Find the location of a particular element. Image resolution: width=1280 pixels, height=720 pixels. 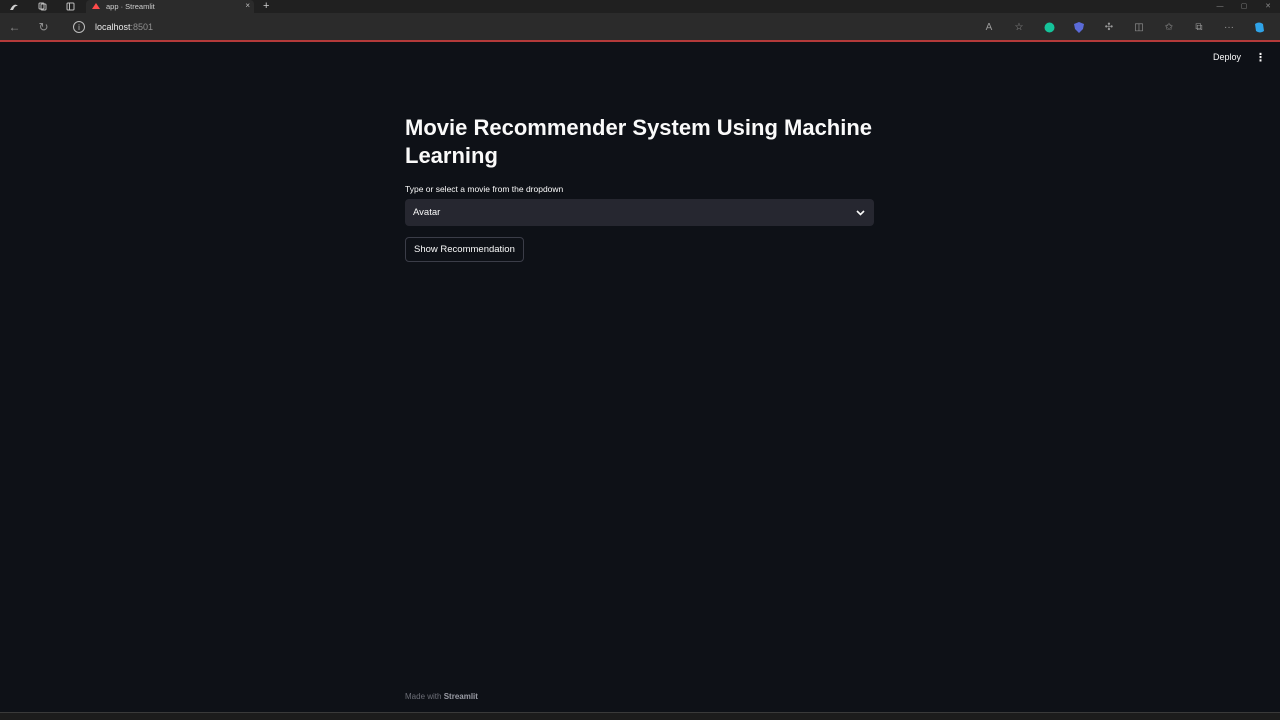

url-input: i localhost:8501 is located at coordinates (514, 27).